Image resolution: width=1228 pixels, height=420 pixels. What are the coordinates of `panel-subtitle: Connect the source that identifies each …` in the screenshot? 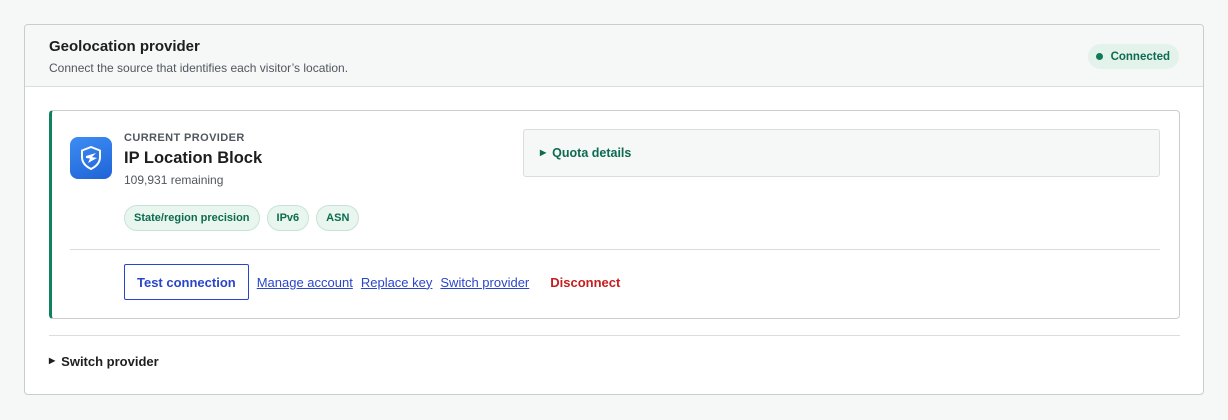 It's located at (199, 68).